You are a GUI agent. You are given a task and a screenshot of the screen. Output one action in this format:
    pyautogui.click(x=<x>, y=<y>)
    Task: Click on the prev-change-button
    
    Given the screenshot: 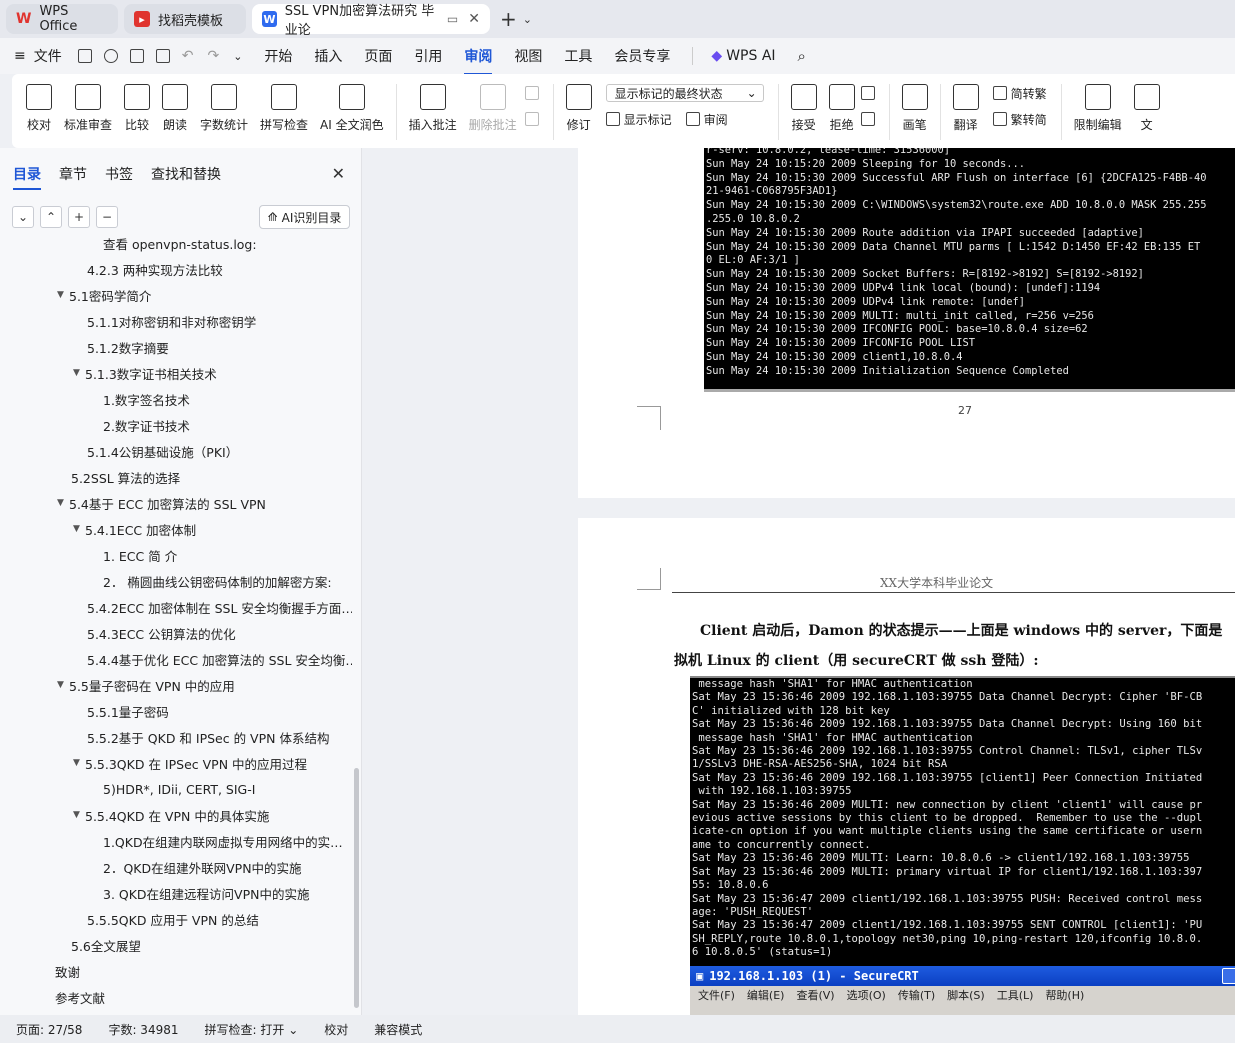 What is the action you would take?
    pyautogui.click(x=867, y=93)
    